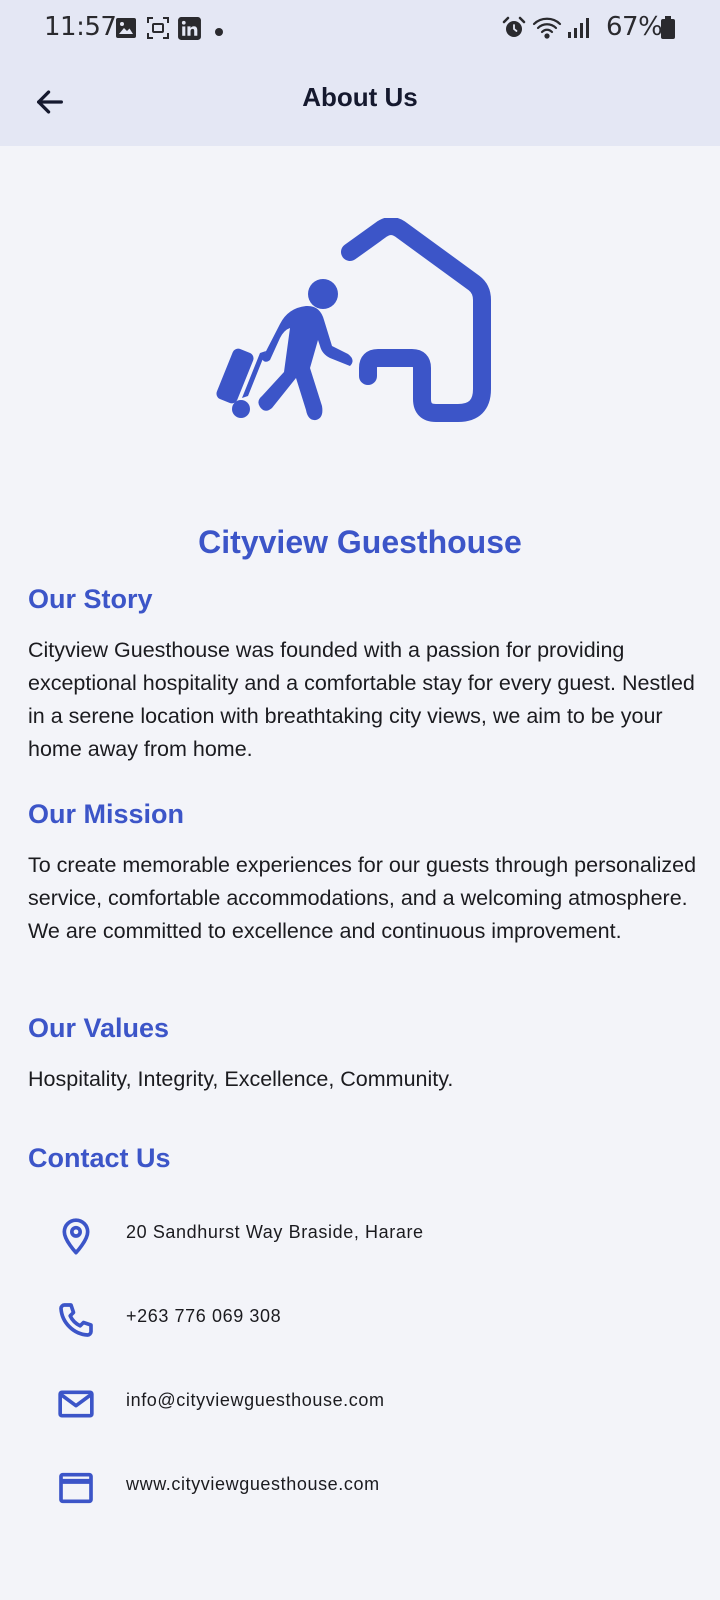 The image size is (720, 1600). I want to click on app-bar: About Us, so click(360, 102).